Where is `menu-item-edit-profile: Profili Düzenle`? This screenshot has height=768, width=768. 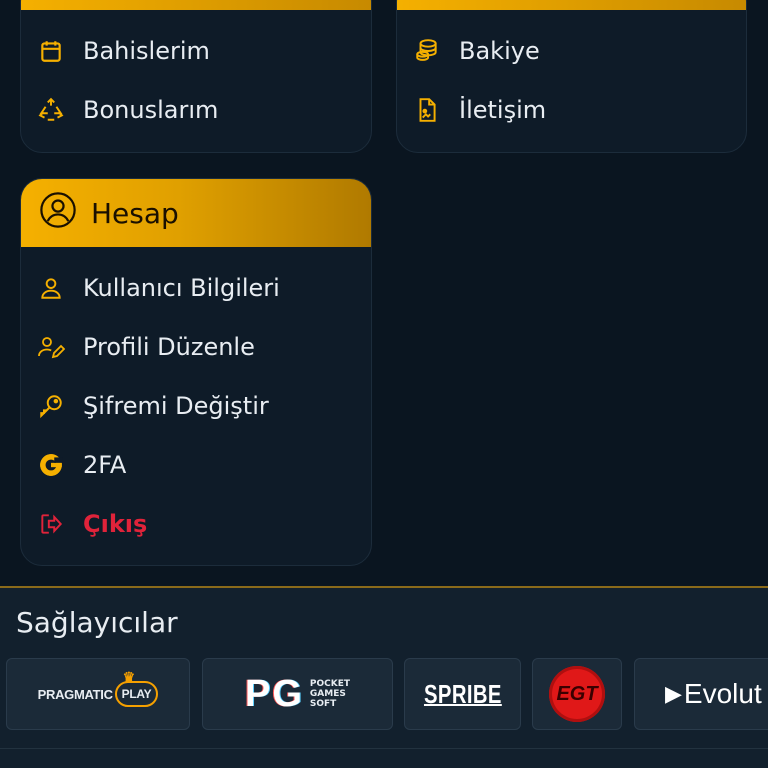 menu-item-edit-profile: Profili Düzenle is located at coordinates (146, 347).